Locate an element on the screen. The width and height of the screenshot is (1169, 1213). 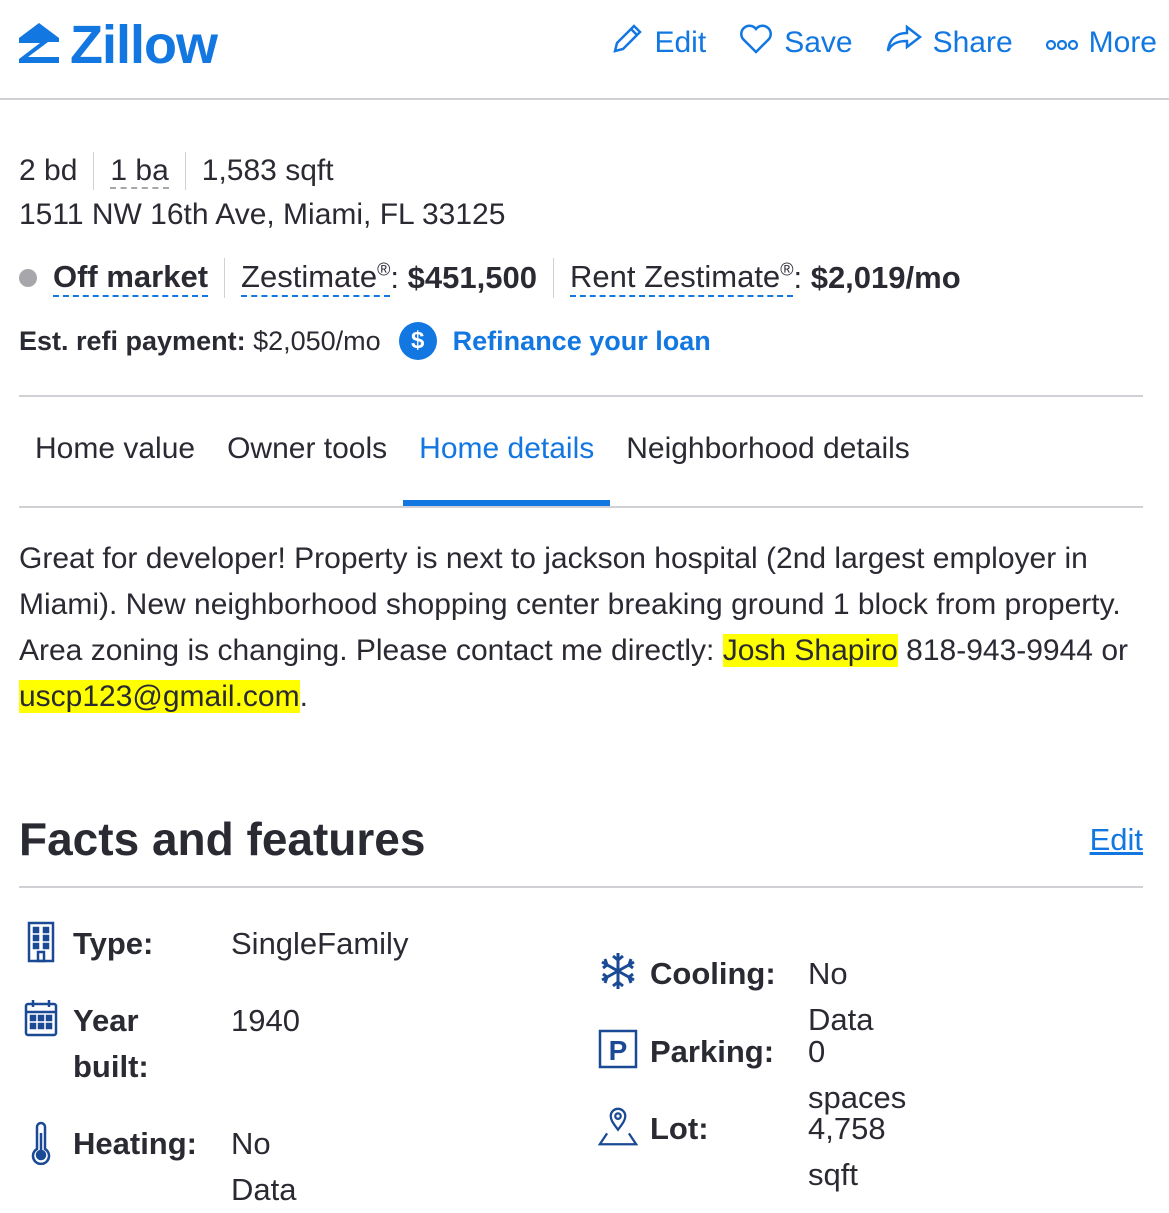
fact-parking: P Parking: 0 spaces is located at coordinates (752, 1072).